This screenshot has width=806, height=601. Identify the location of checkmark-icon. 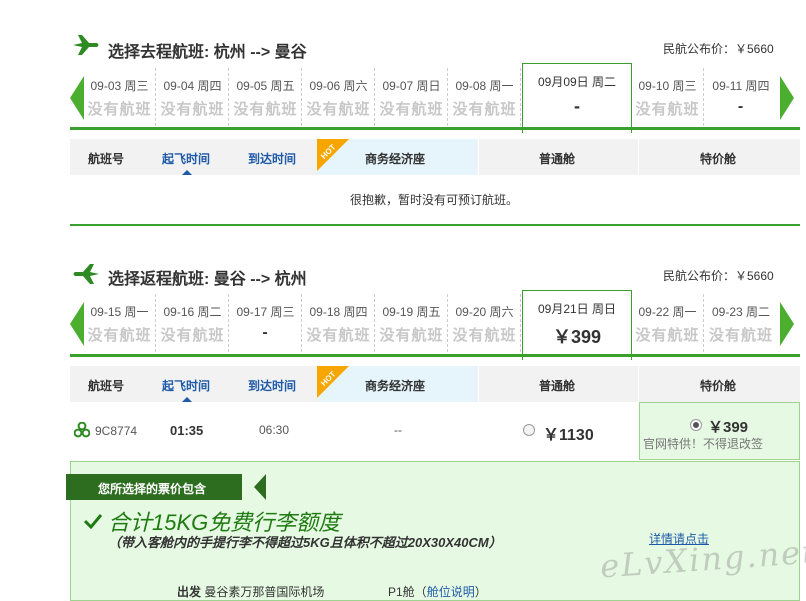
(93, 521).